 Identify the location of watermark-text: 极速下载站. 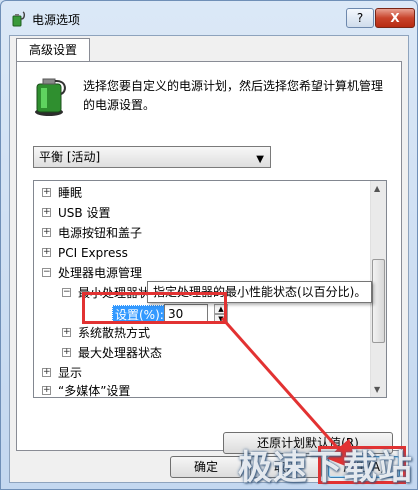
(325, 468).